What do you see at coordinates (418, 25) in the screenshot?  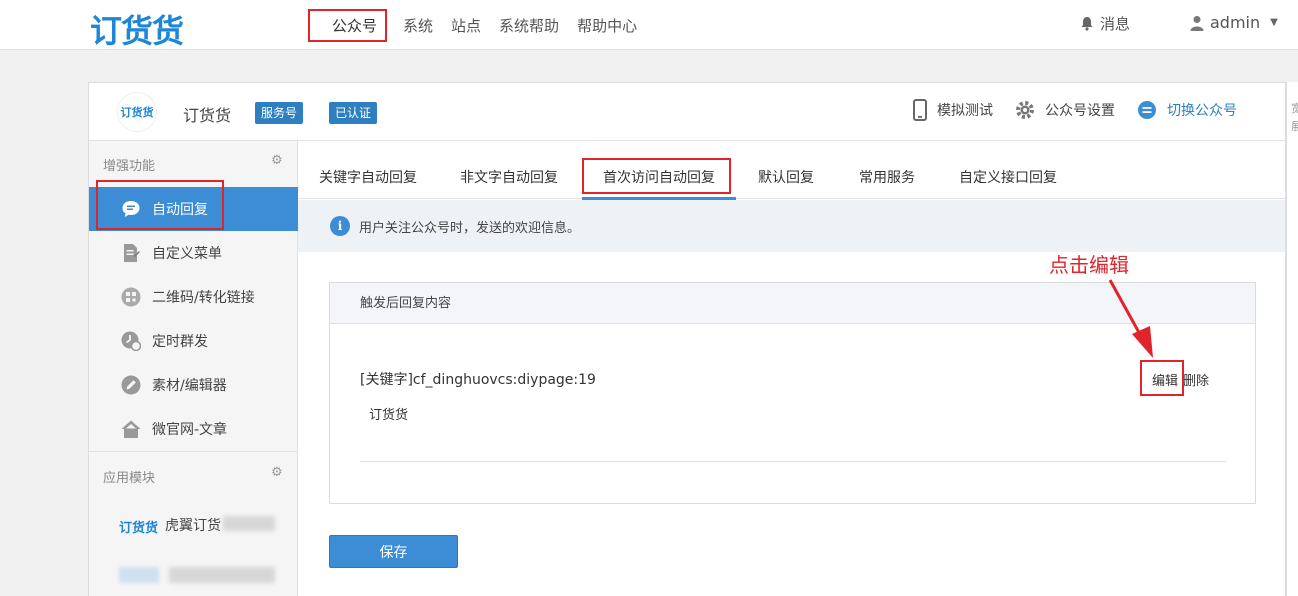 I see `nav-item-system: 系统` at bounding box center [418, 25].